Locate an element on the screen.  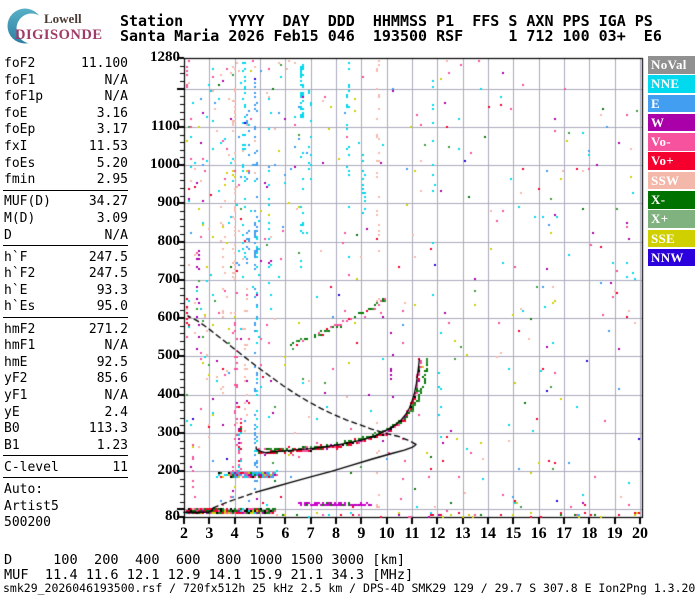
param-row: fmin 2.95 is located at coordinates (66, 180).